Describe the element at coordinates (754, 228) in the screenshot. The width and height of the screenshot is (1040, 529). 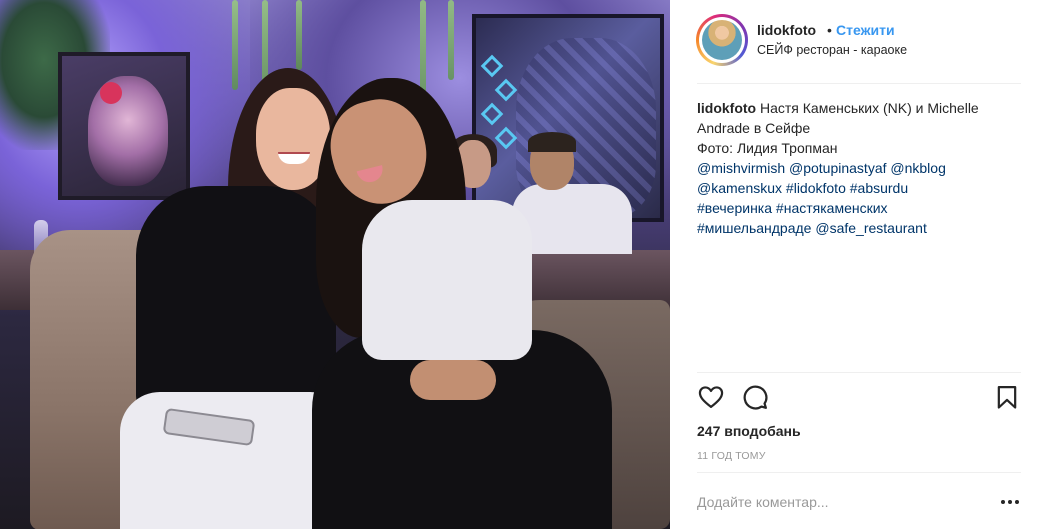
I see `hashtag-link: #мишельандраде` at that location.